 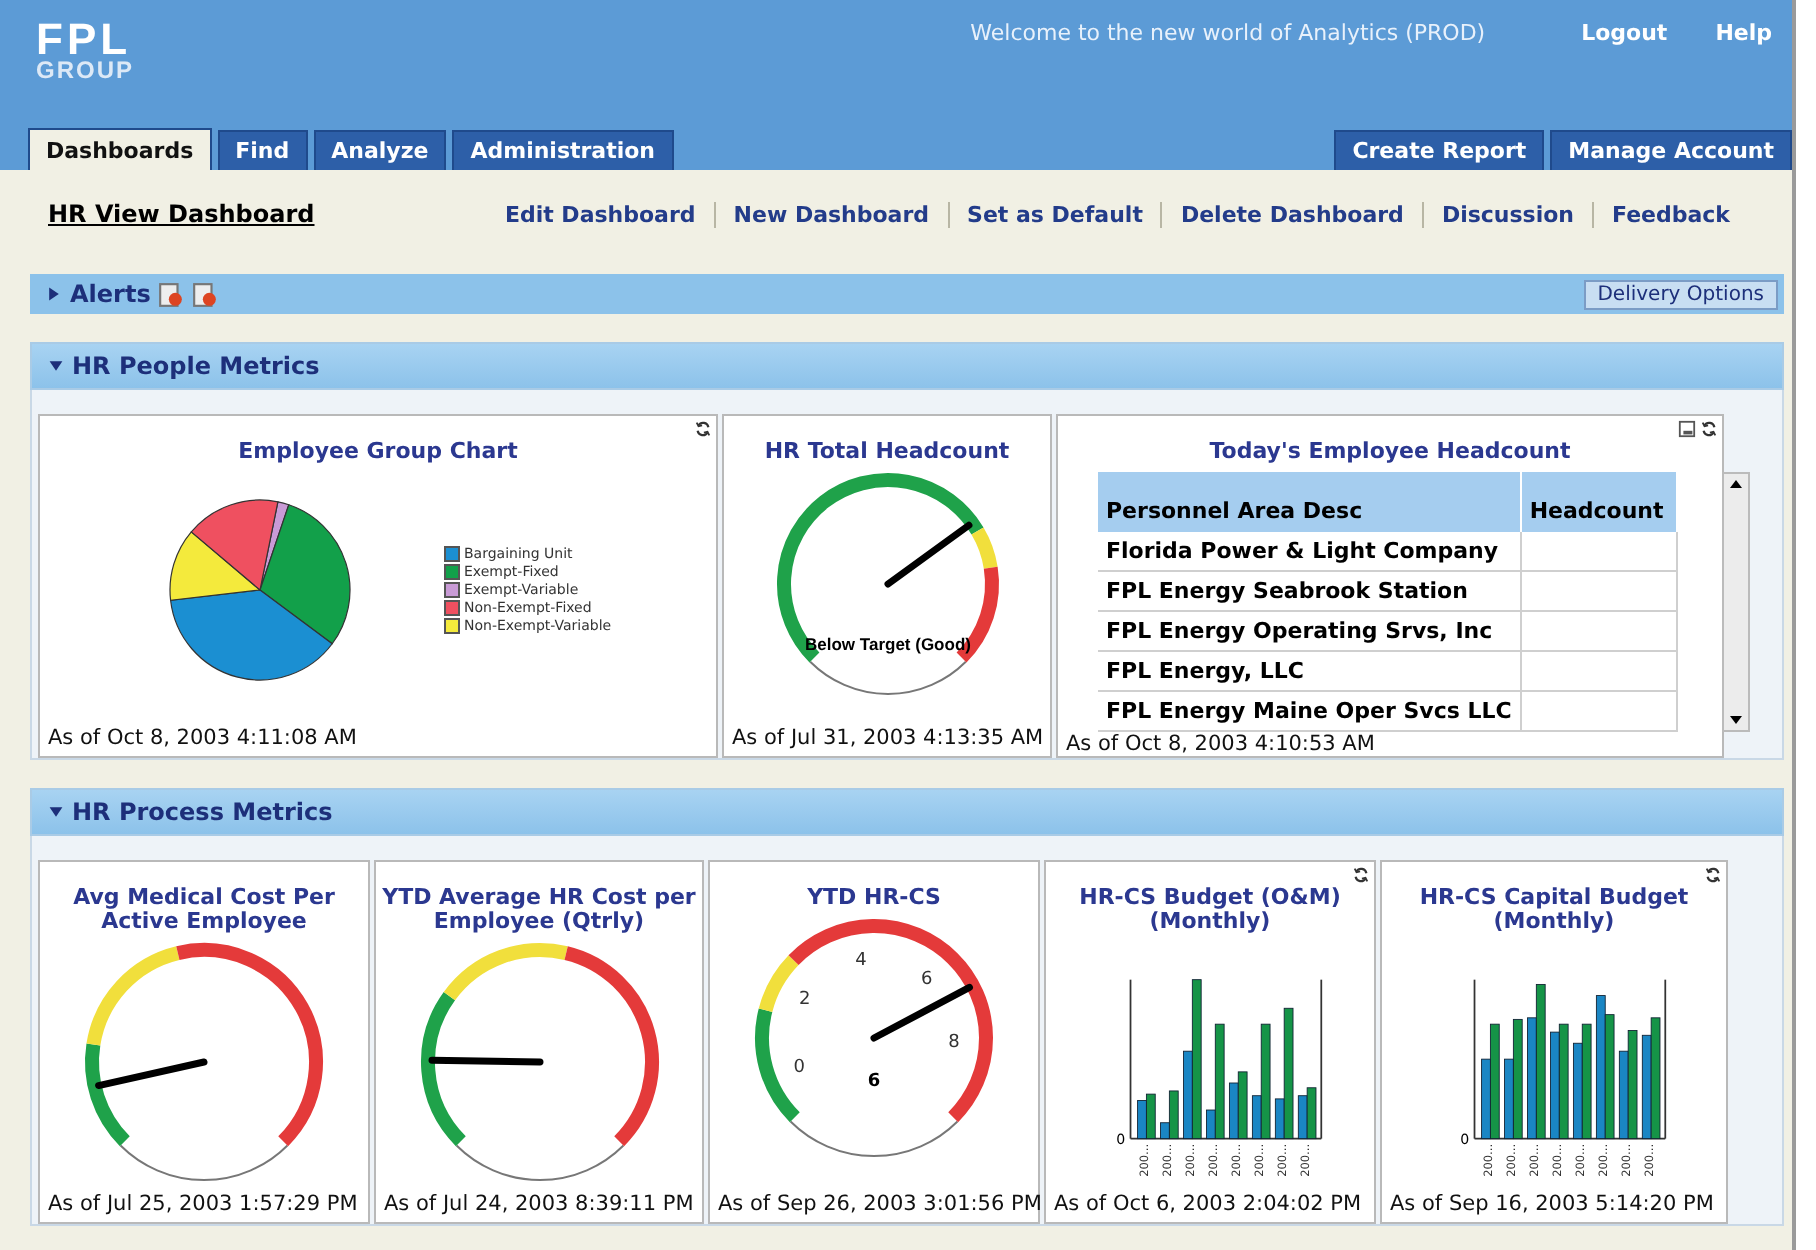 What do you see at coordinates (799, 1068) in the screenshot?
I see `tick-label: 0` at bounding box center [799, 1068].